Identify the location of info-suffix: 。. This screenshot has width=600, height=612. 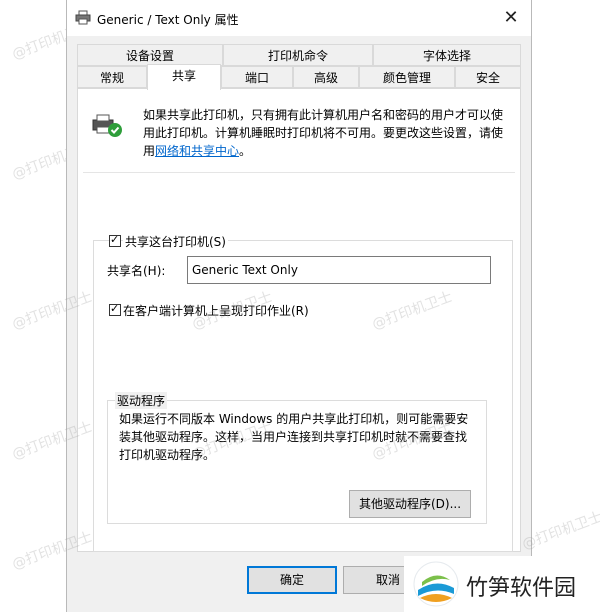
(245, 151).